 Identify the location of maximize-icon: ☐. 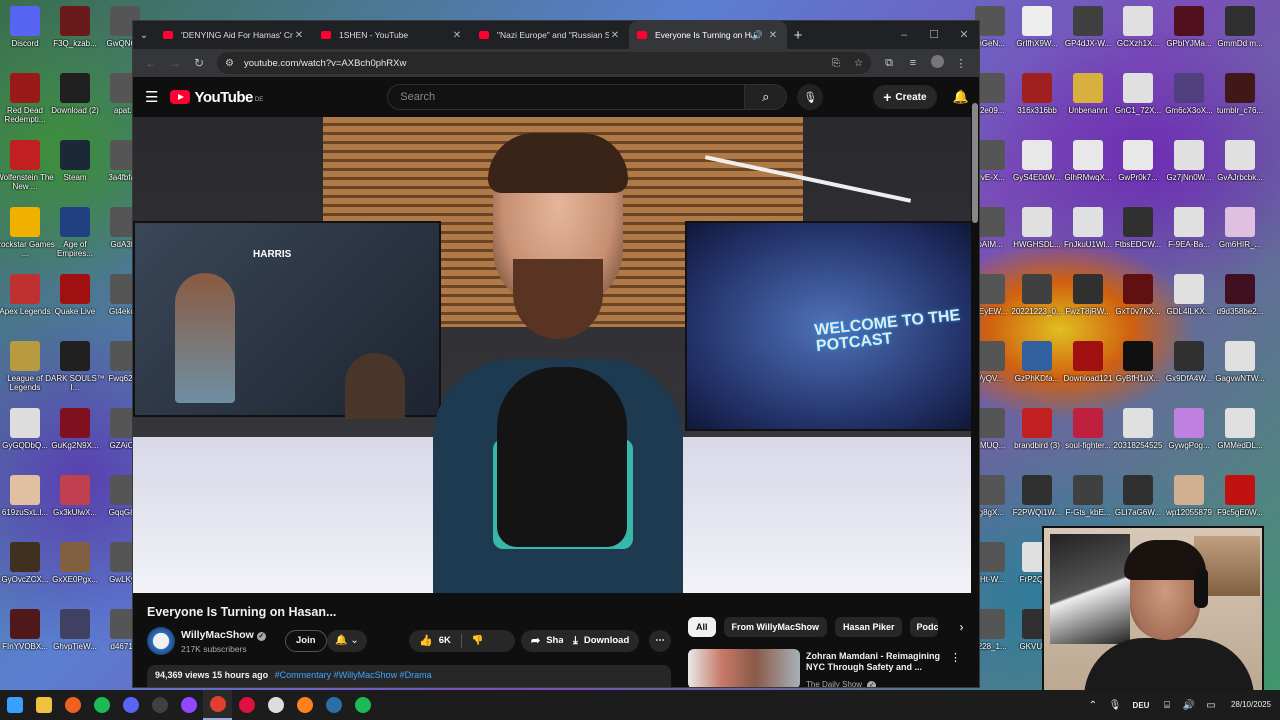
(934, 35).